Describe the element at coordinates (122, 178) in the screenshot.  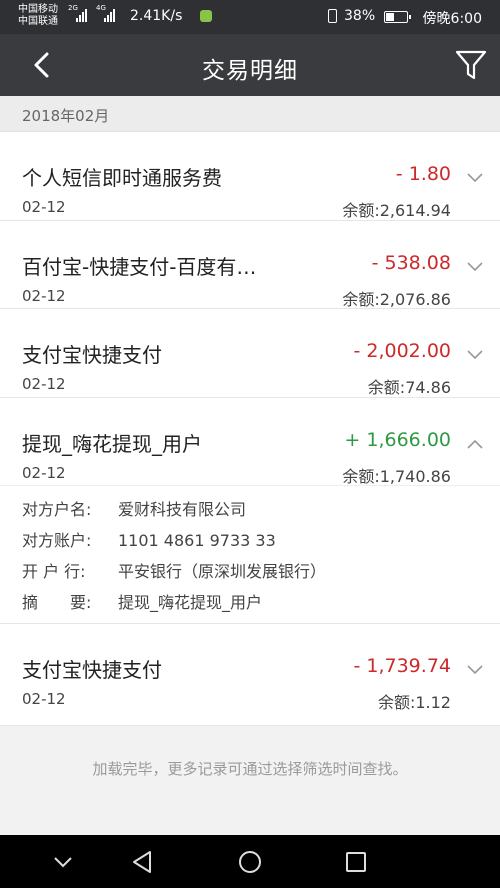
I see `transaction-name: 个人短信即时通服务费` at that location.